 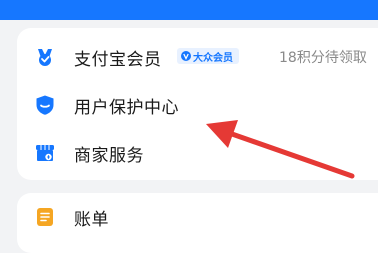 I want to click on badge-v-icon, so click(x=186, y=56).